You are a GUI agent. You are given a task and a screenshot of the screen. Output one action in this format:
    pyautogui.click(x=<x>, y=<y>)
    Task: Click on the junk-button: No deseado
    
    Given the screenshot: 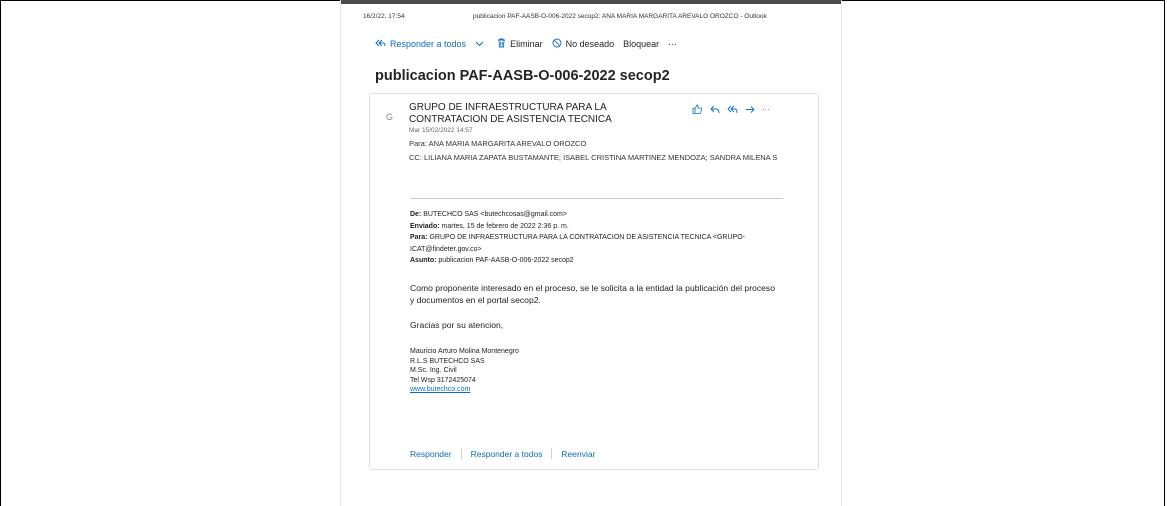 What is the action you would take?
    pyautogui.click(x=583, y=44)
    